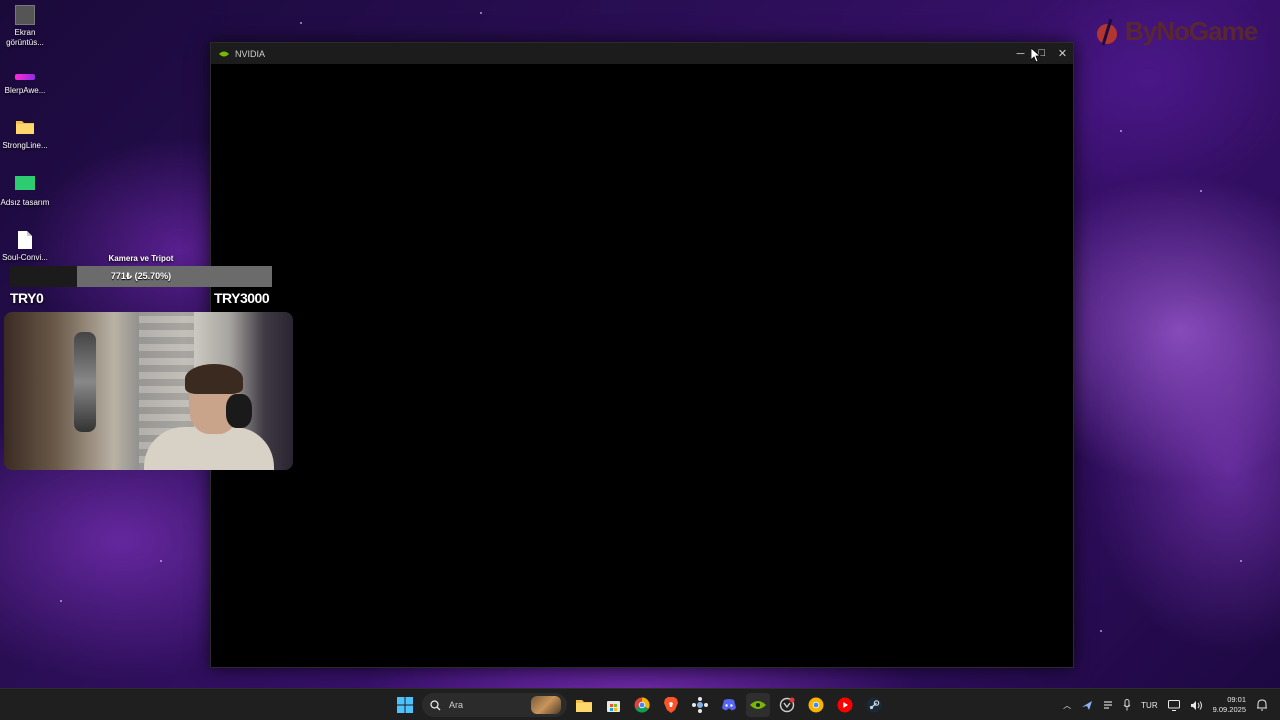  I want to click on watermark-text: ByNoGame, so click(1191, 31).